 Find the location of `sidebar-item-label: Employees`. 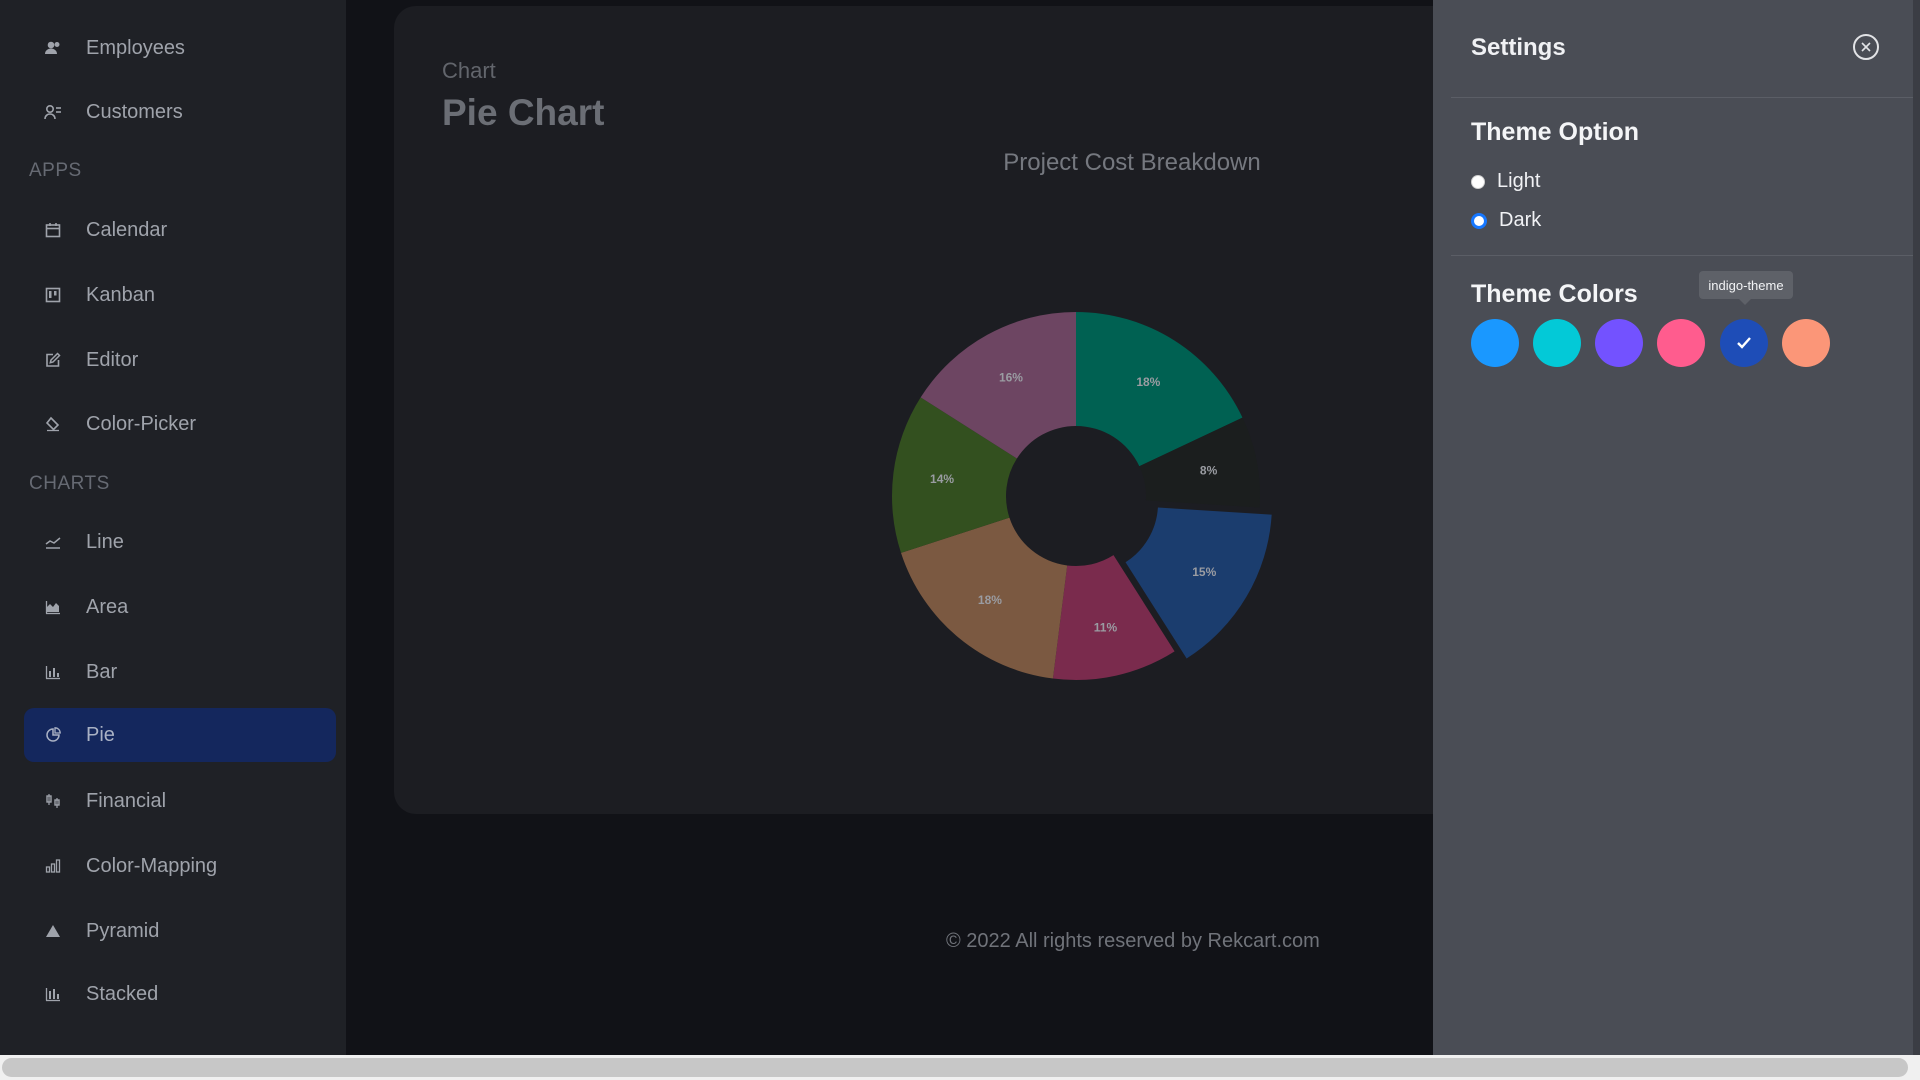

sidebar-item-label: Employees is located at coordinates (135, 47).